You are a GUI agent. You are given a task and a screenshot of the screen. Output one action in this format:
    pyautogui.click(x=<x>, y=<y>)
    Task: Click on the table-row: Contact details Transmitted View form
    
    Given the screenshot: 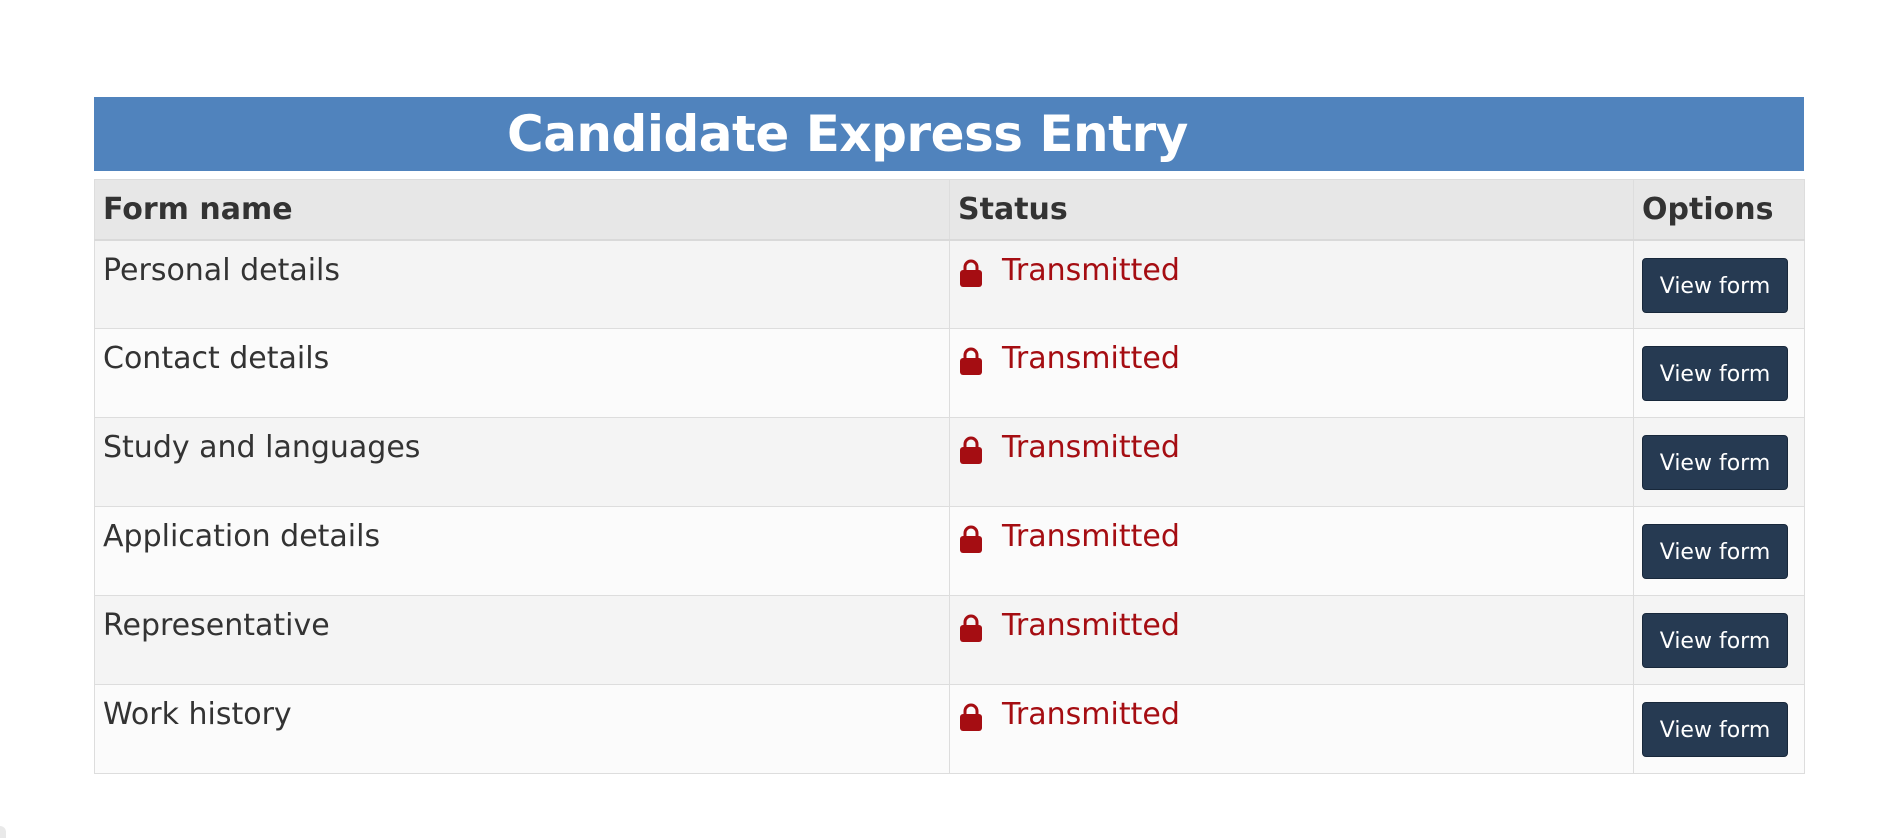 What is the action you would take?
    pyautogui.click(x=949, y=373)
    